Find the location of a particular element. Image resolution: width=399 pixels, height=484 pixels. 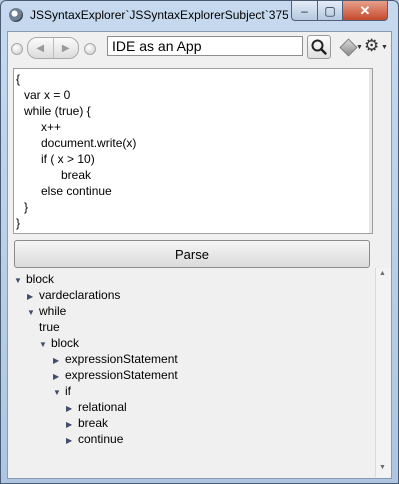

tree-node: ▶ vardeclarations is located at coordinates (73, 295).